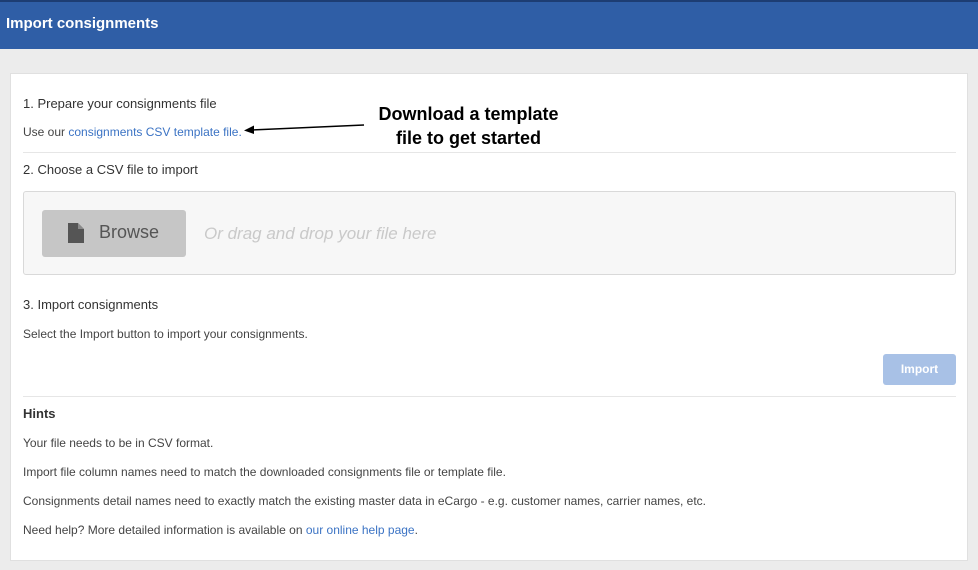 The image size is (978, 570). I want to click on help-suffix: ., so click(416, 530).